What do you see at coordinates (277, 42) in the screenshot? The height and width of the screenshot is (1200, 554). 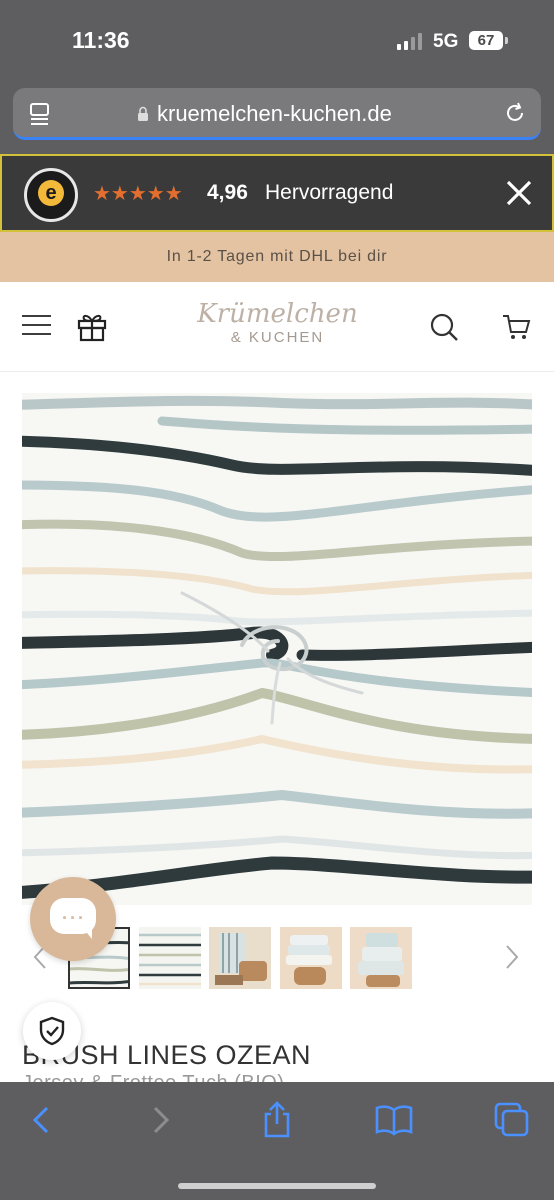 I see `status-bar: 11:36 5G 67` at bounding box center [277, 42].